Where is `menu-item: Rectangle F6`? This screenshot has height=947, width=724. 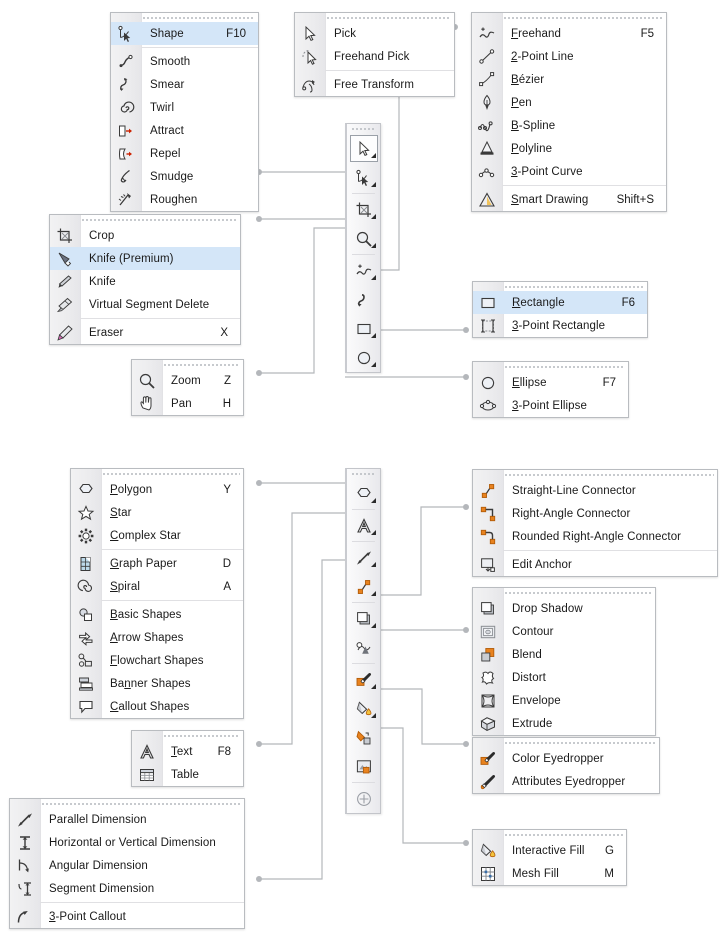
menu-item: Rectangle F6 is located at coordinates (560, 302).